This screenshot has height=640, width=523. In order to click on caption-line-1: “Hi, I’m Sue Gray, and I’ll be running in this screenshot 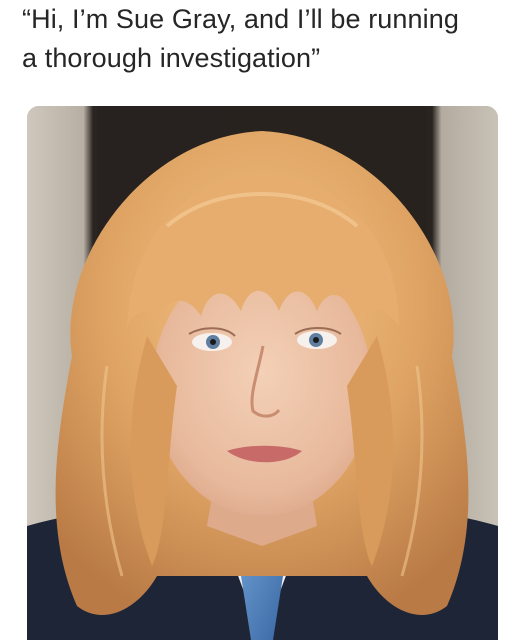, I will do `click(240, 19)`.